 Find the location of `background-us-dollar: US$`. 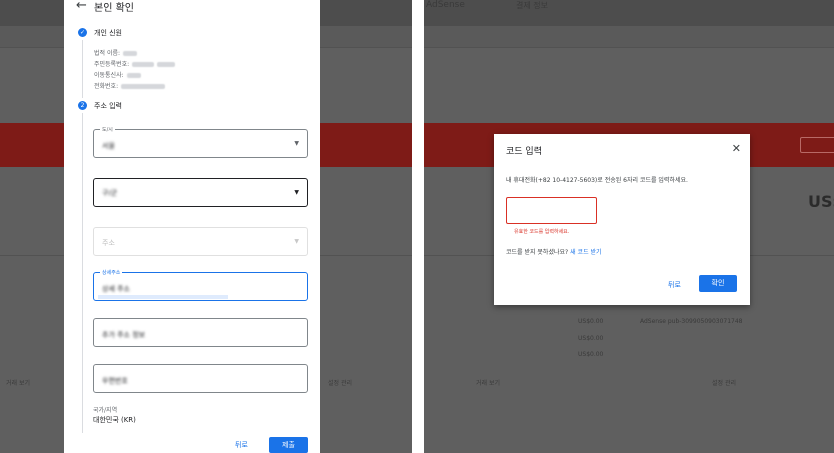

background-us-dollar: US$ is located at coordinates (821, 201).